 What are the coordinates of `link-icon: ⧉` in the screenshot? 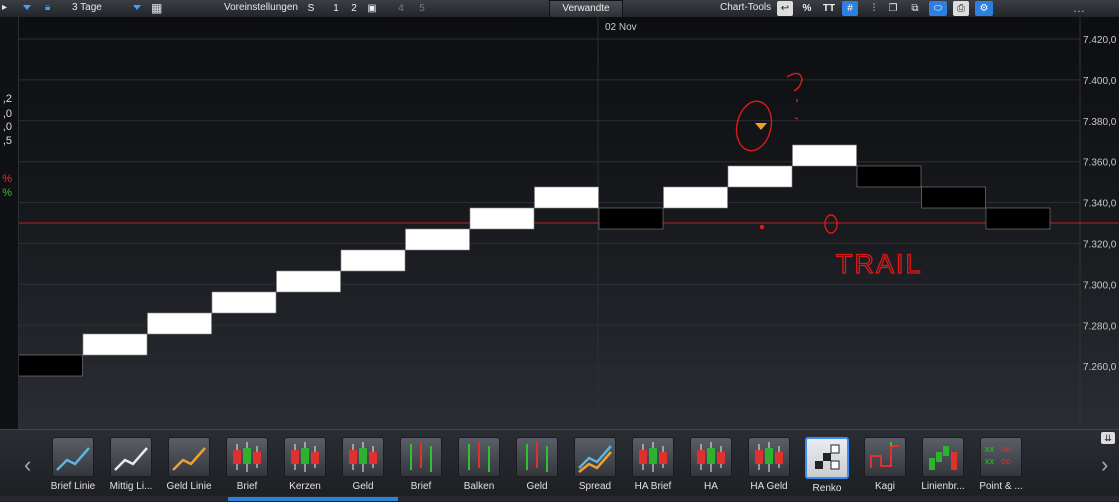 It's located at (915, 8).